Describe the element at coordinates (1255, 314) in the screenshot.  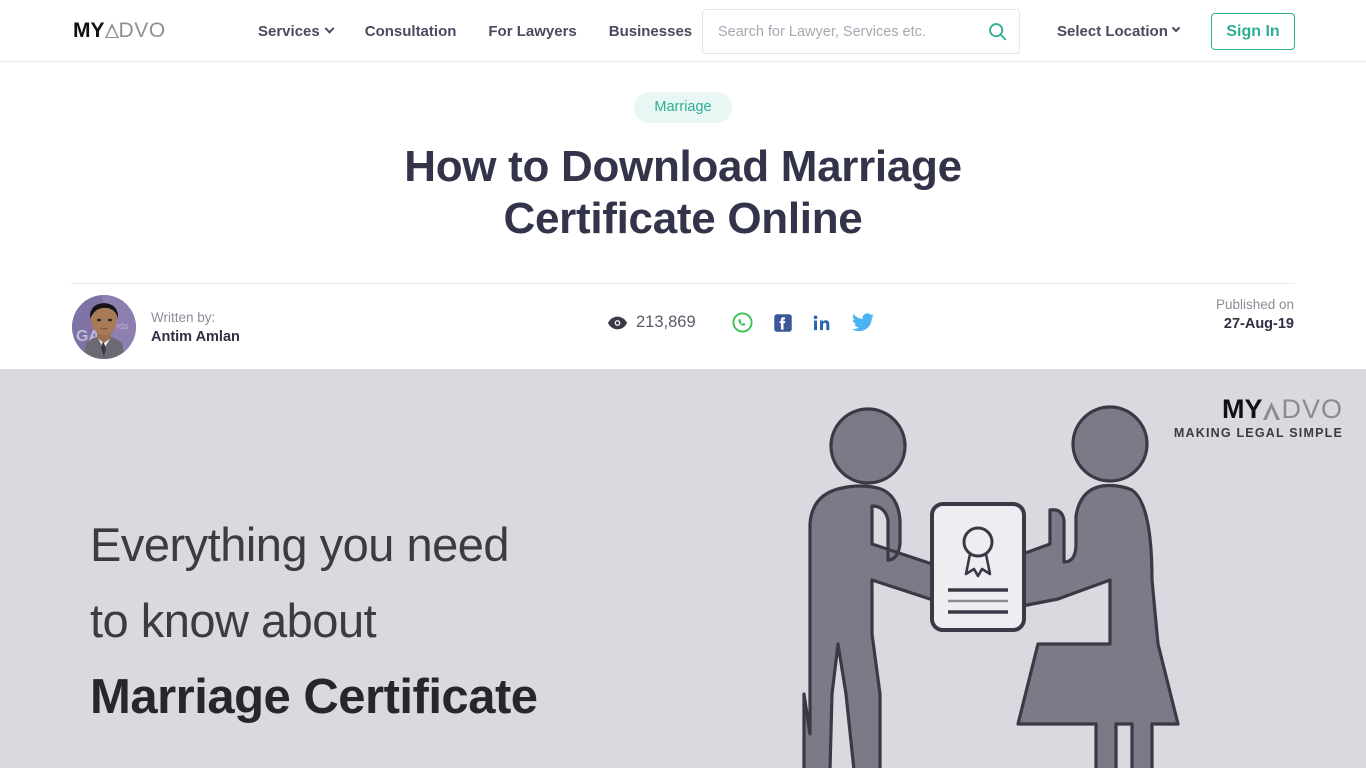
I see `published-block: Published on 27-Aug-19` at that location.